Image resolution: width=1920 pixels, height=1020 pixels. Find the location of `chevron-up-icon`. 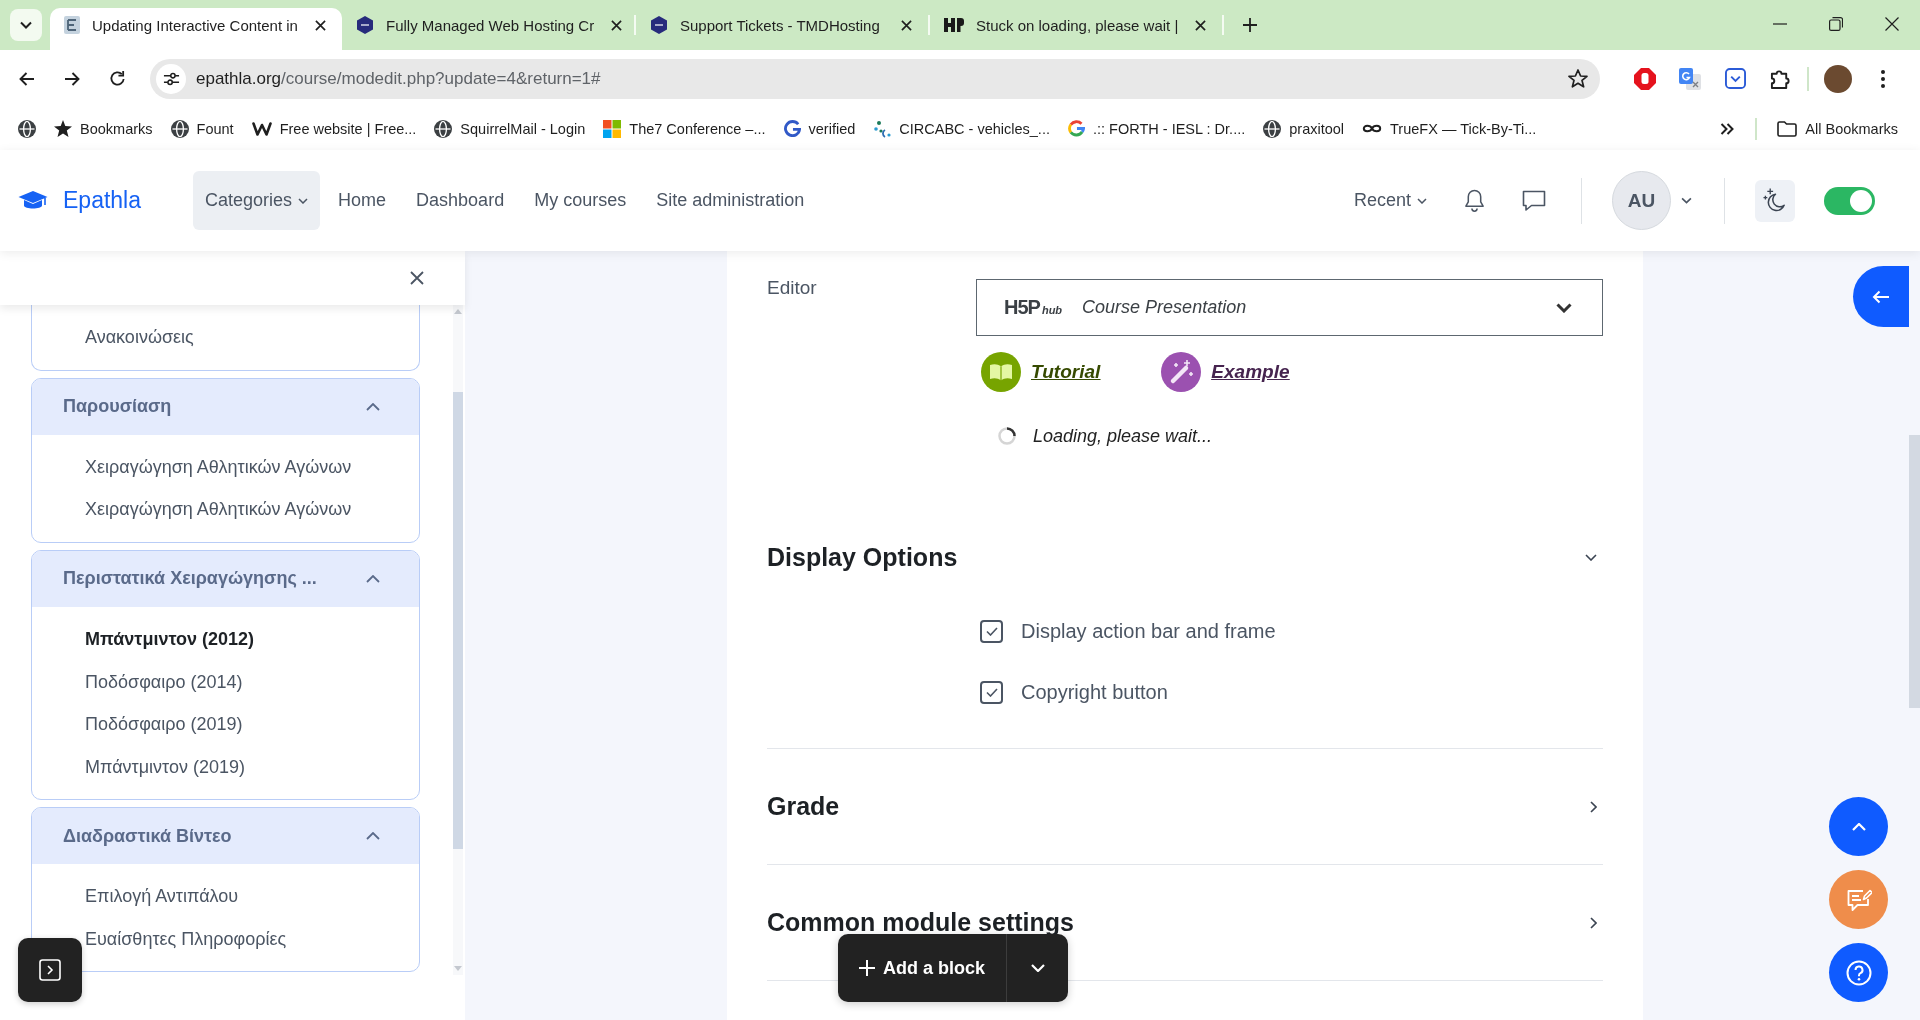

chevron-up-icon is located at coordinates (1858, 826).